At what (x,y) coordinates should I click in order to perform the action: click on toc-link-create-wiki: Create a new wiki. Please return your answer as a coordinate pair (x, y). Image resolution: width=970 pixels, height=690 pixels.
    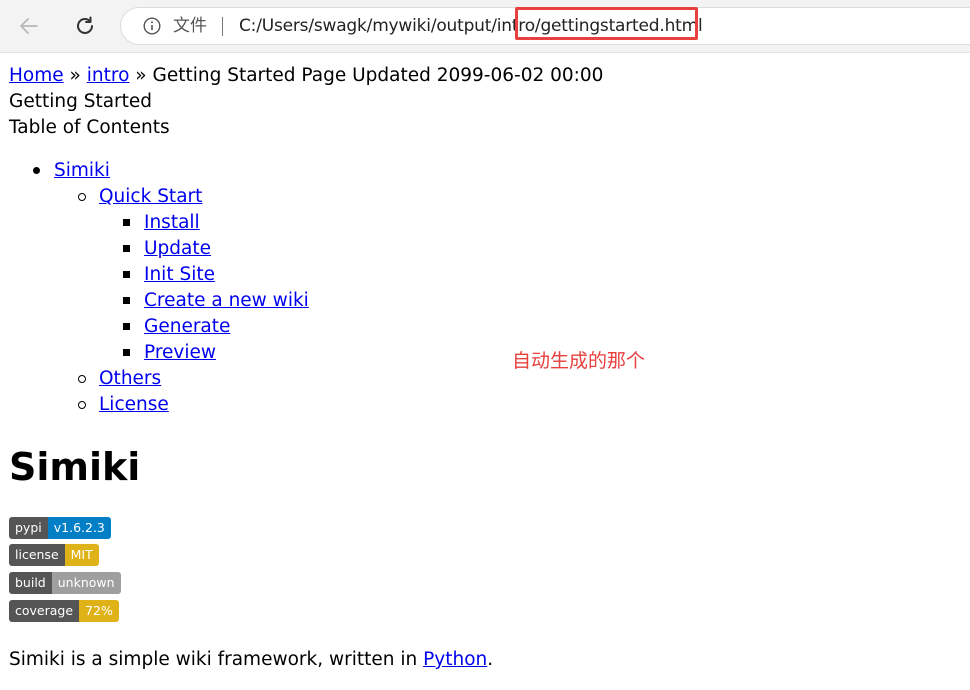
    Looking at the image, I should click on (226, 300).